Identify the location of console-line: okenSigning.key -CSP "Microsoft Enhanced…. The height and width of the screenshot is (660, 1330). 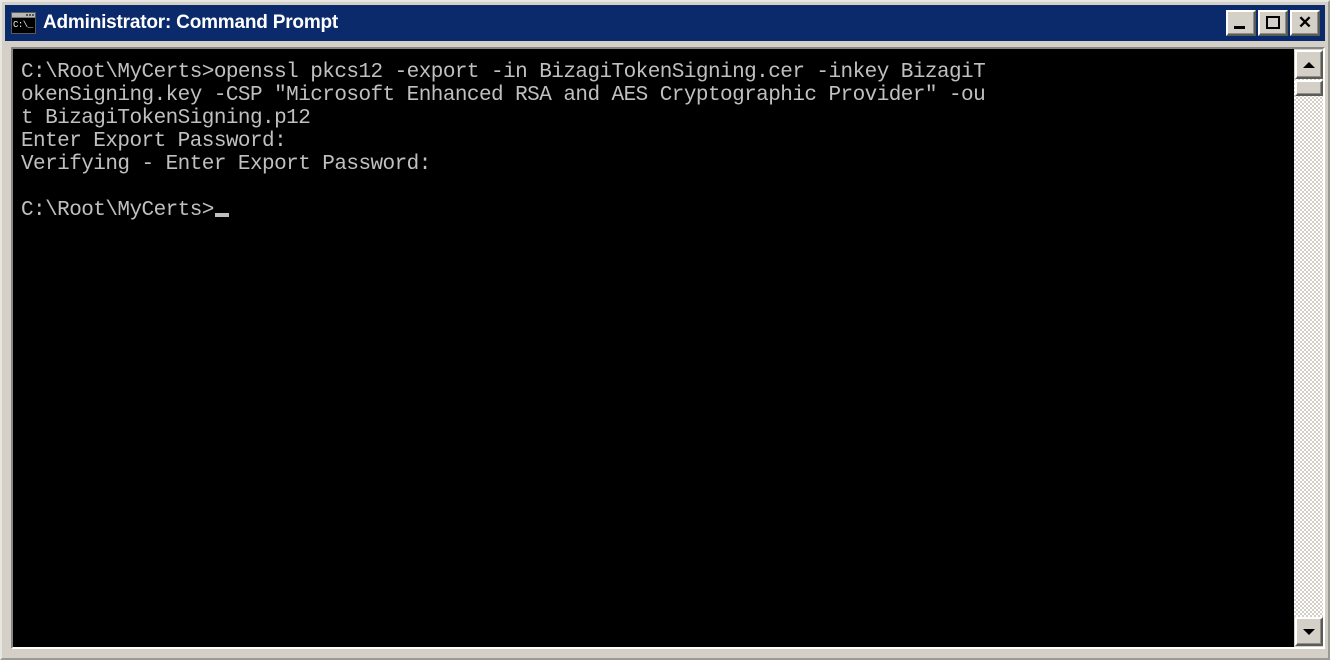
(503, 95).